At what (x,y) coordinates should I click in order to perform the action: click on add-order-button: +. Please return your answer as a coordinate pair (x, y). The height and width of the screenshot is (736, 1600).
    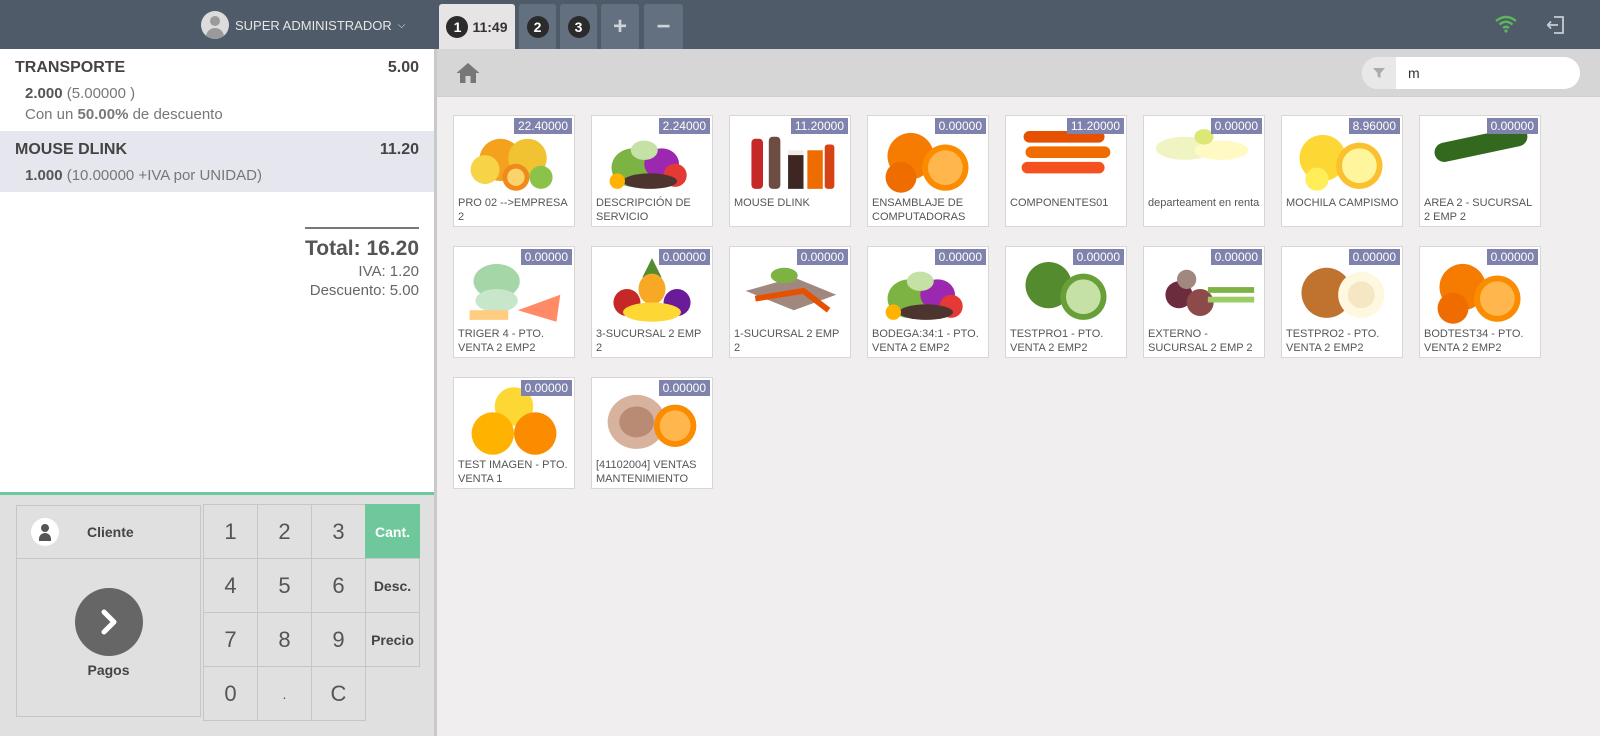
    Looking at the image, I should click on (620, 26).